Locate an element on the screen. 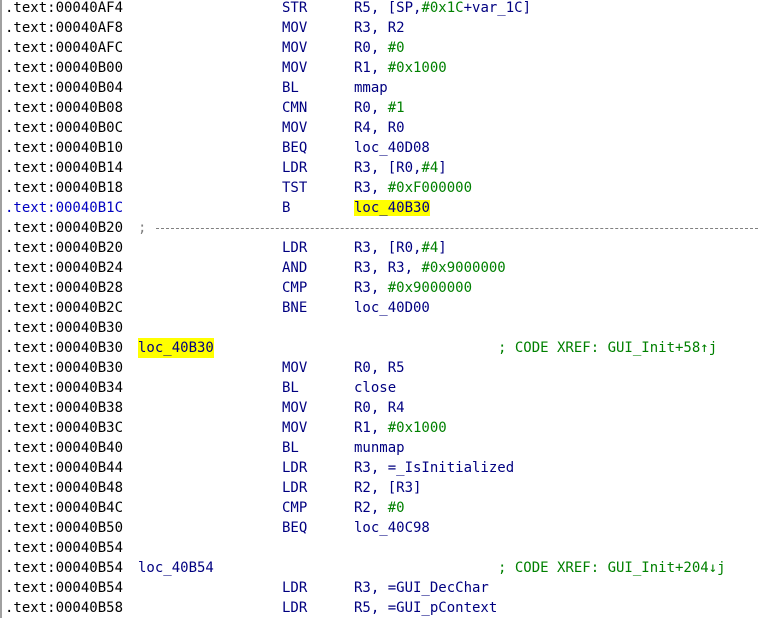  instruction-mnemonic: BNE is located at coordinates (294, 308).